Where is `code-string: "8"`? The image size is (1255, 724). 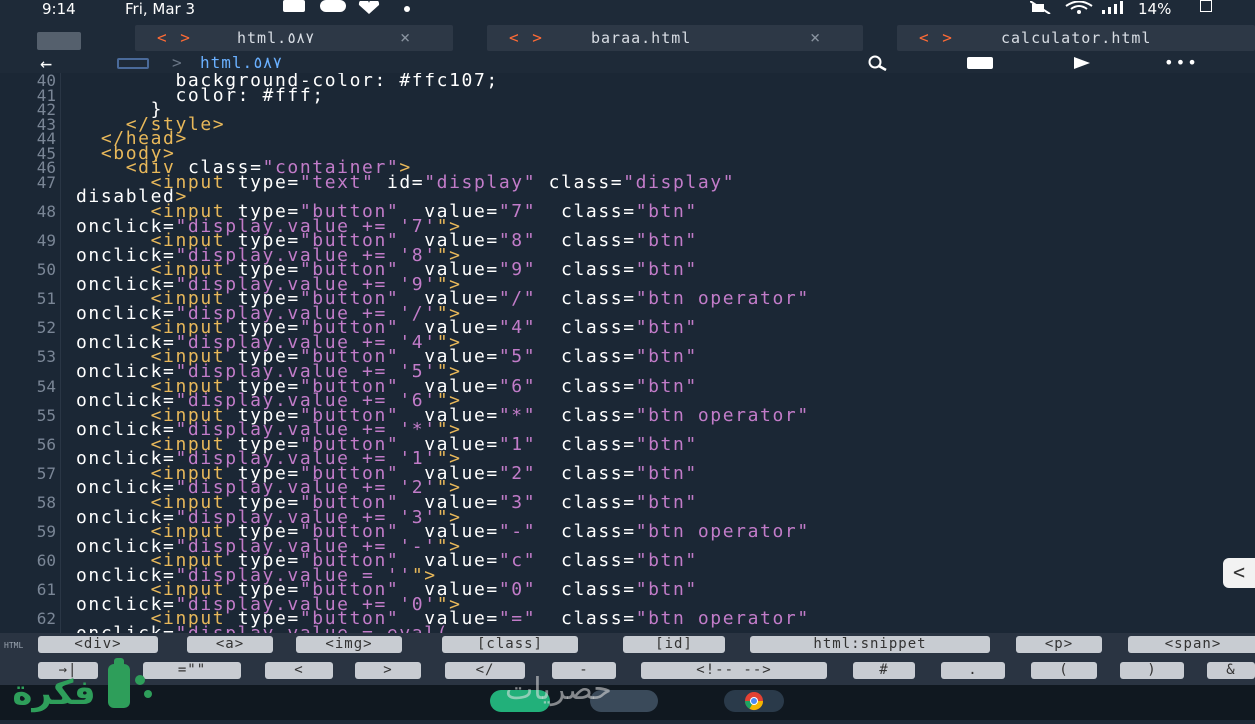 code-string: "8" is located at coordinates (517, 241).